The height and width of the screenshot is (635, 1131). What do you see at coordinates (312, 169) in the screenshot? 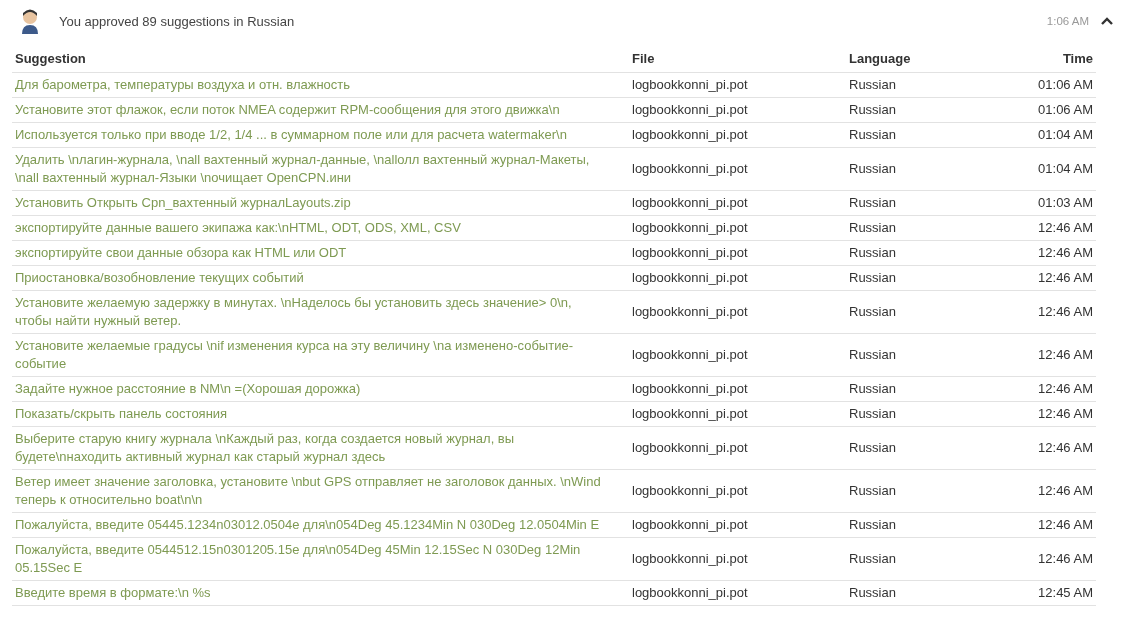
I see `suggestion-link: Удалить \nлагин-журнала, \nall вахтенный журнал-данные, \nallолл вахтенный журнал-Макеты, \nall вахтенный журнал-Языки \nочищает OpenCPN.ини` at bounding box center [312, 169].